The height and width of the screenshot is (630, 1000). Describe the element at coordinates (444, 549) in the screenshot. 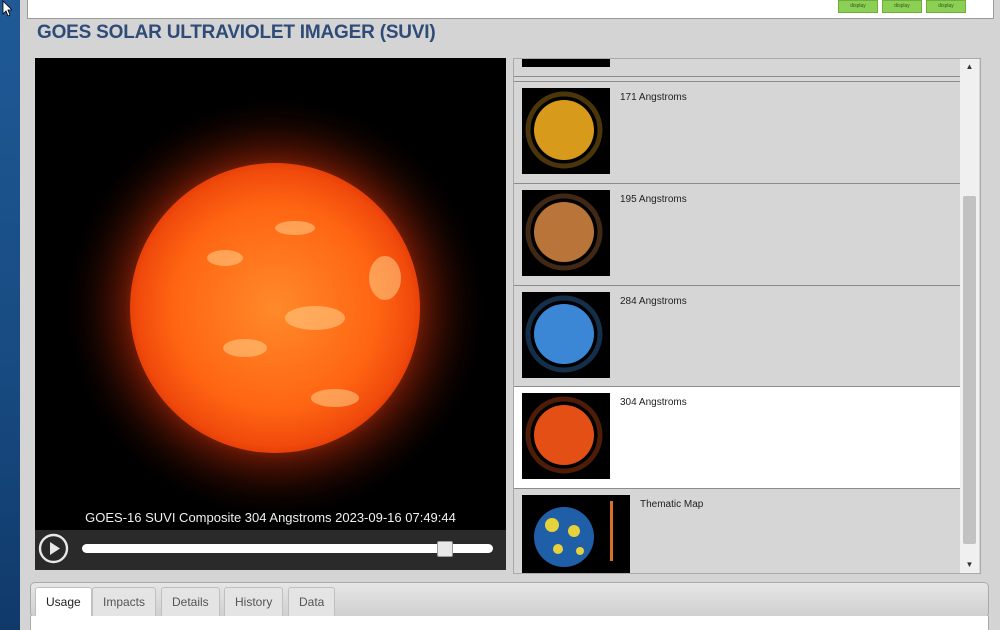

I see `time-slider-handle` at that location.